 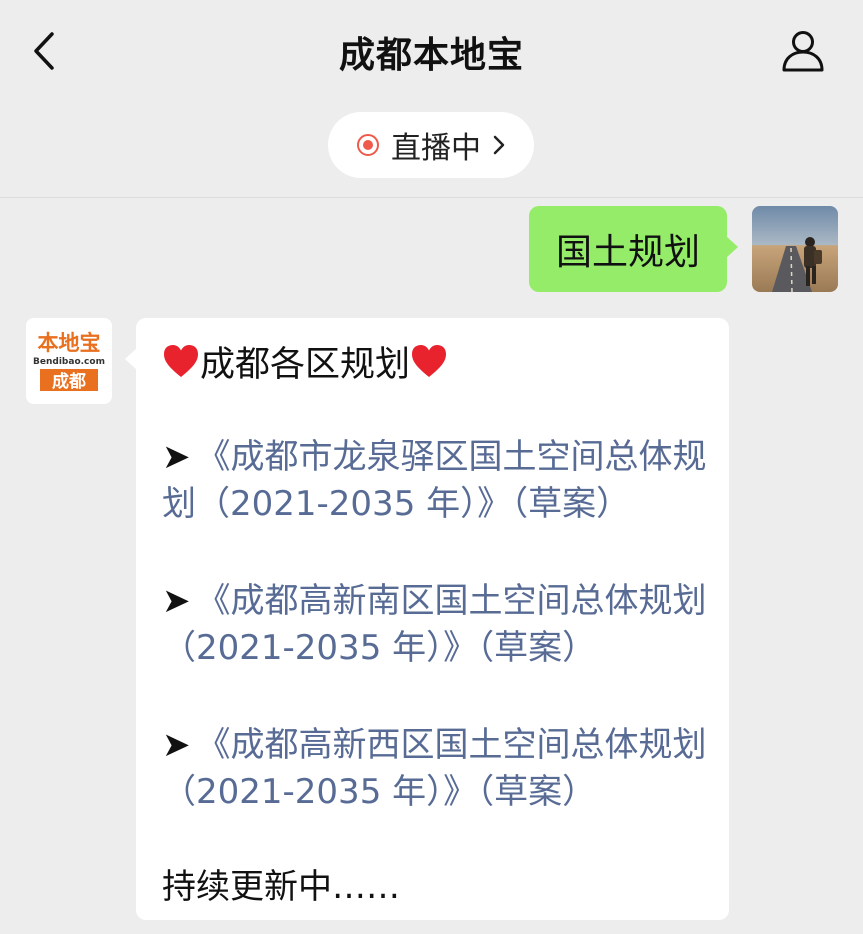 I want to click on profile-button, so click(x=803, y=51).